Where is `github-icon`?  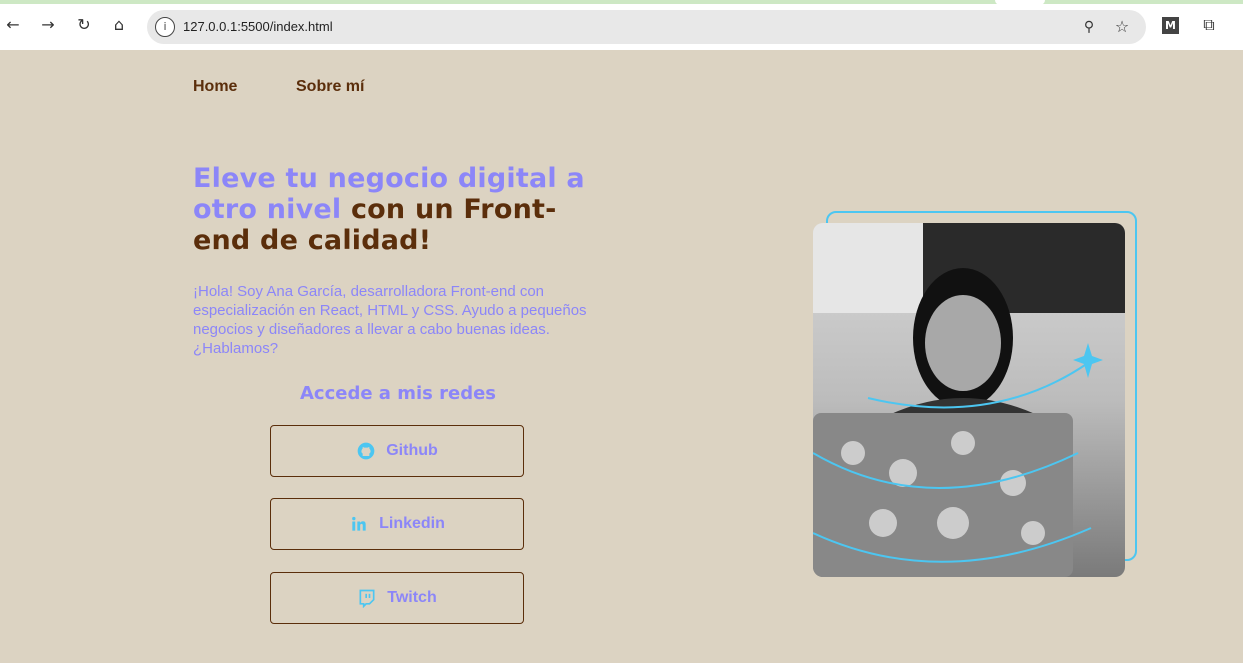
github-icon is located at coordinates (366, 451).